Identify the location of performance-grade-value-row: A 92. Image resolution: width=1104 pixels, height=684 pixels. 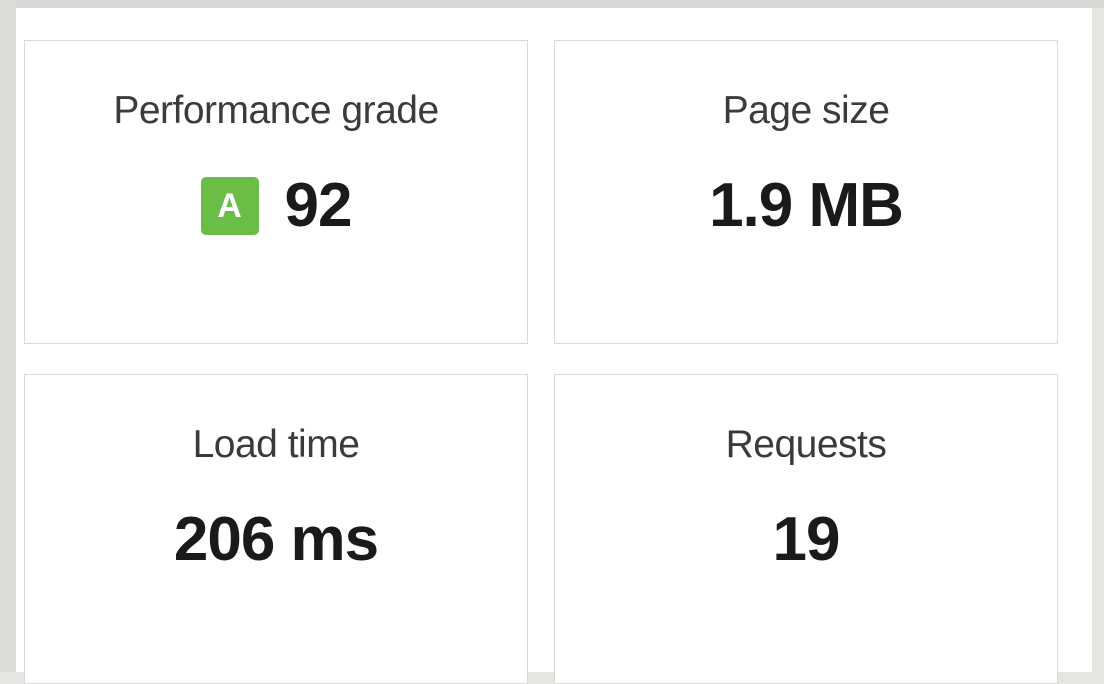
(276, 206).